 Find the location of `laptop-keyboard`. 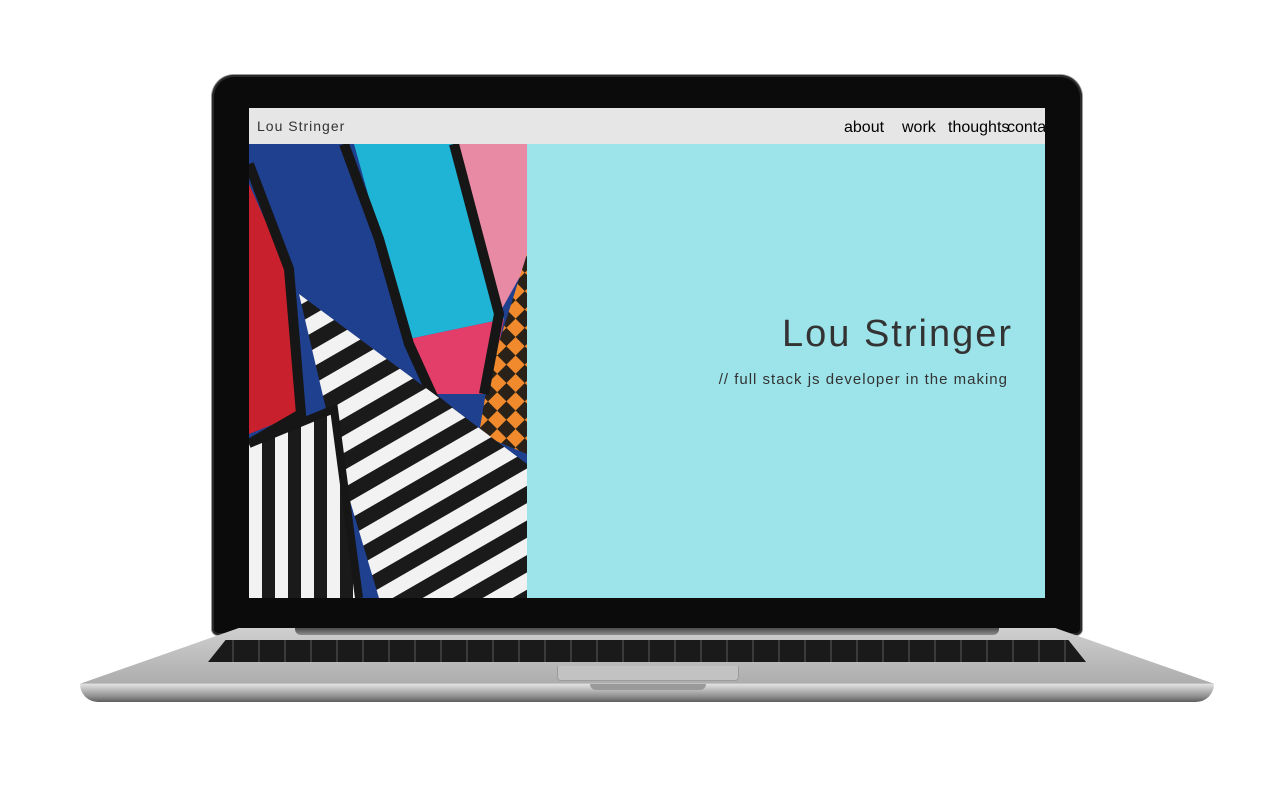

laptop-keyboard is located at coordinates (647, 651).